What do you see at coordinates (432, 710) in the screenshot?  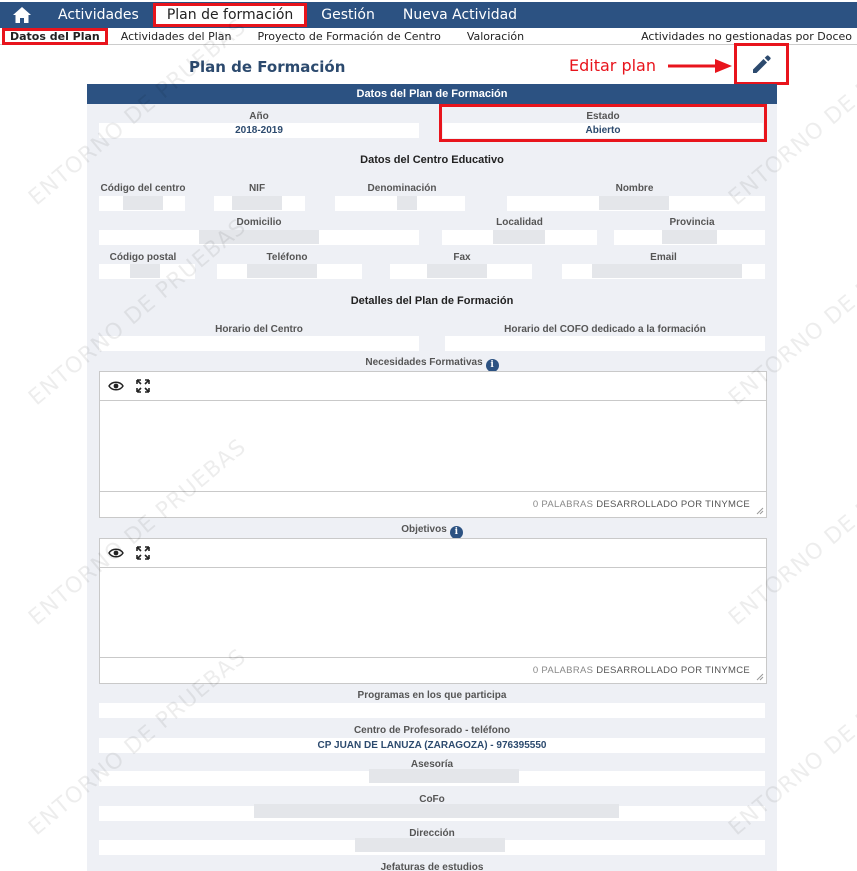 I see `programas-field` at bounding box center [432, 710].